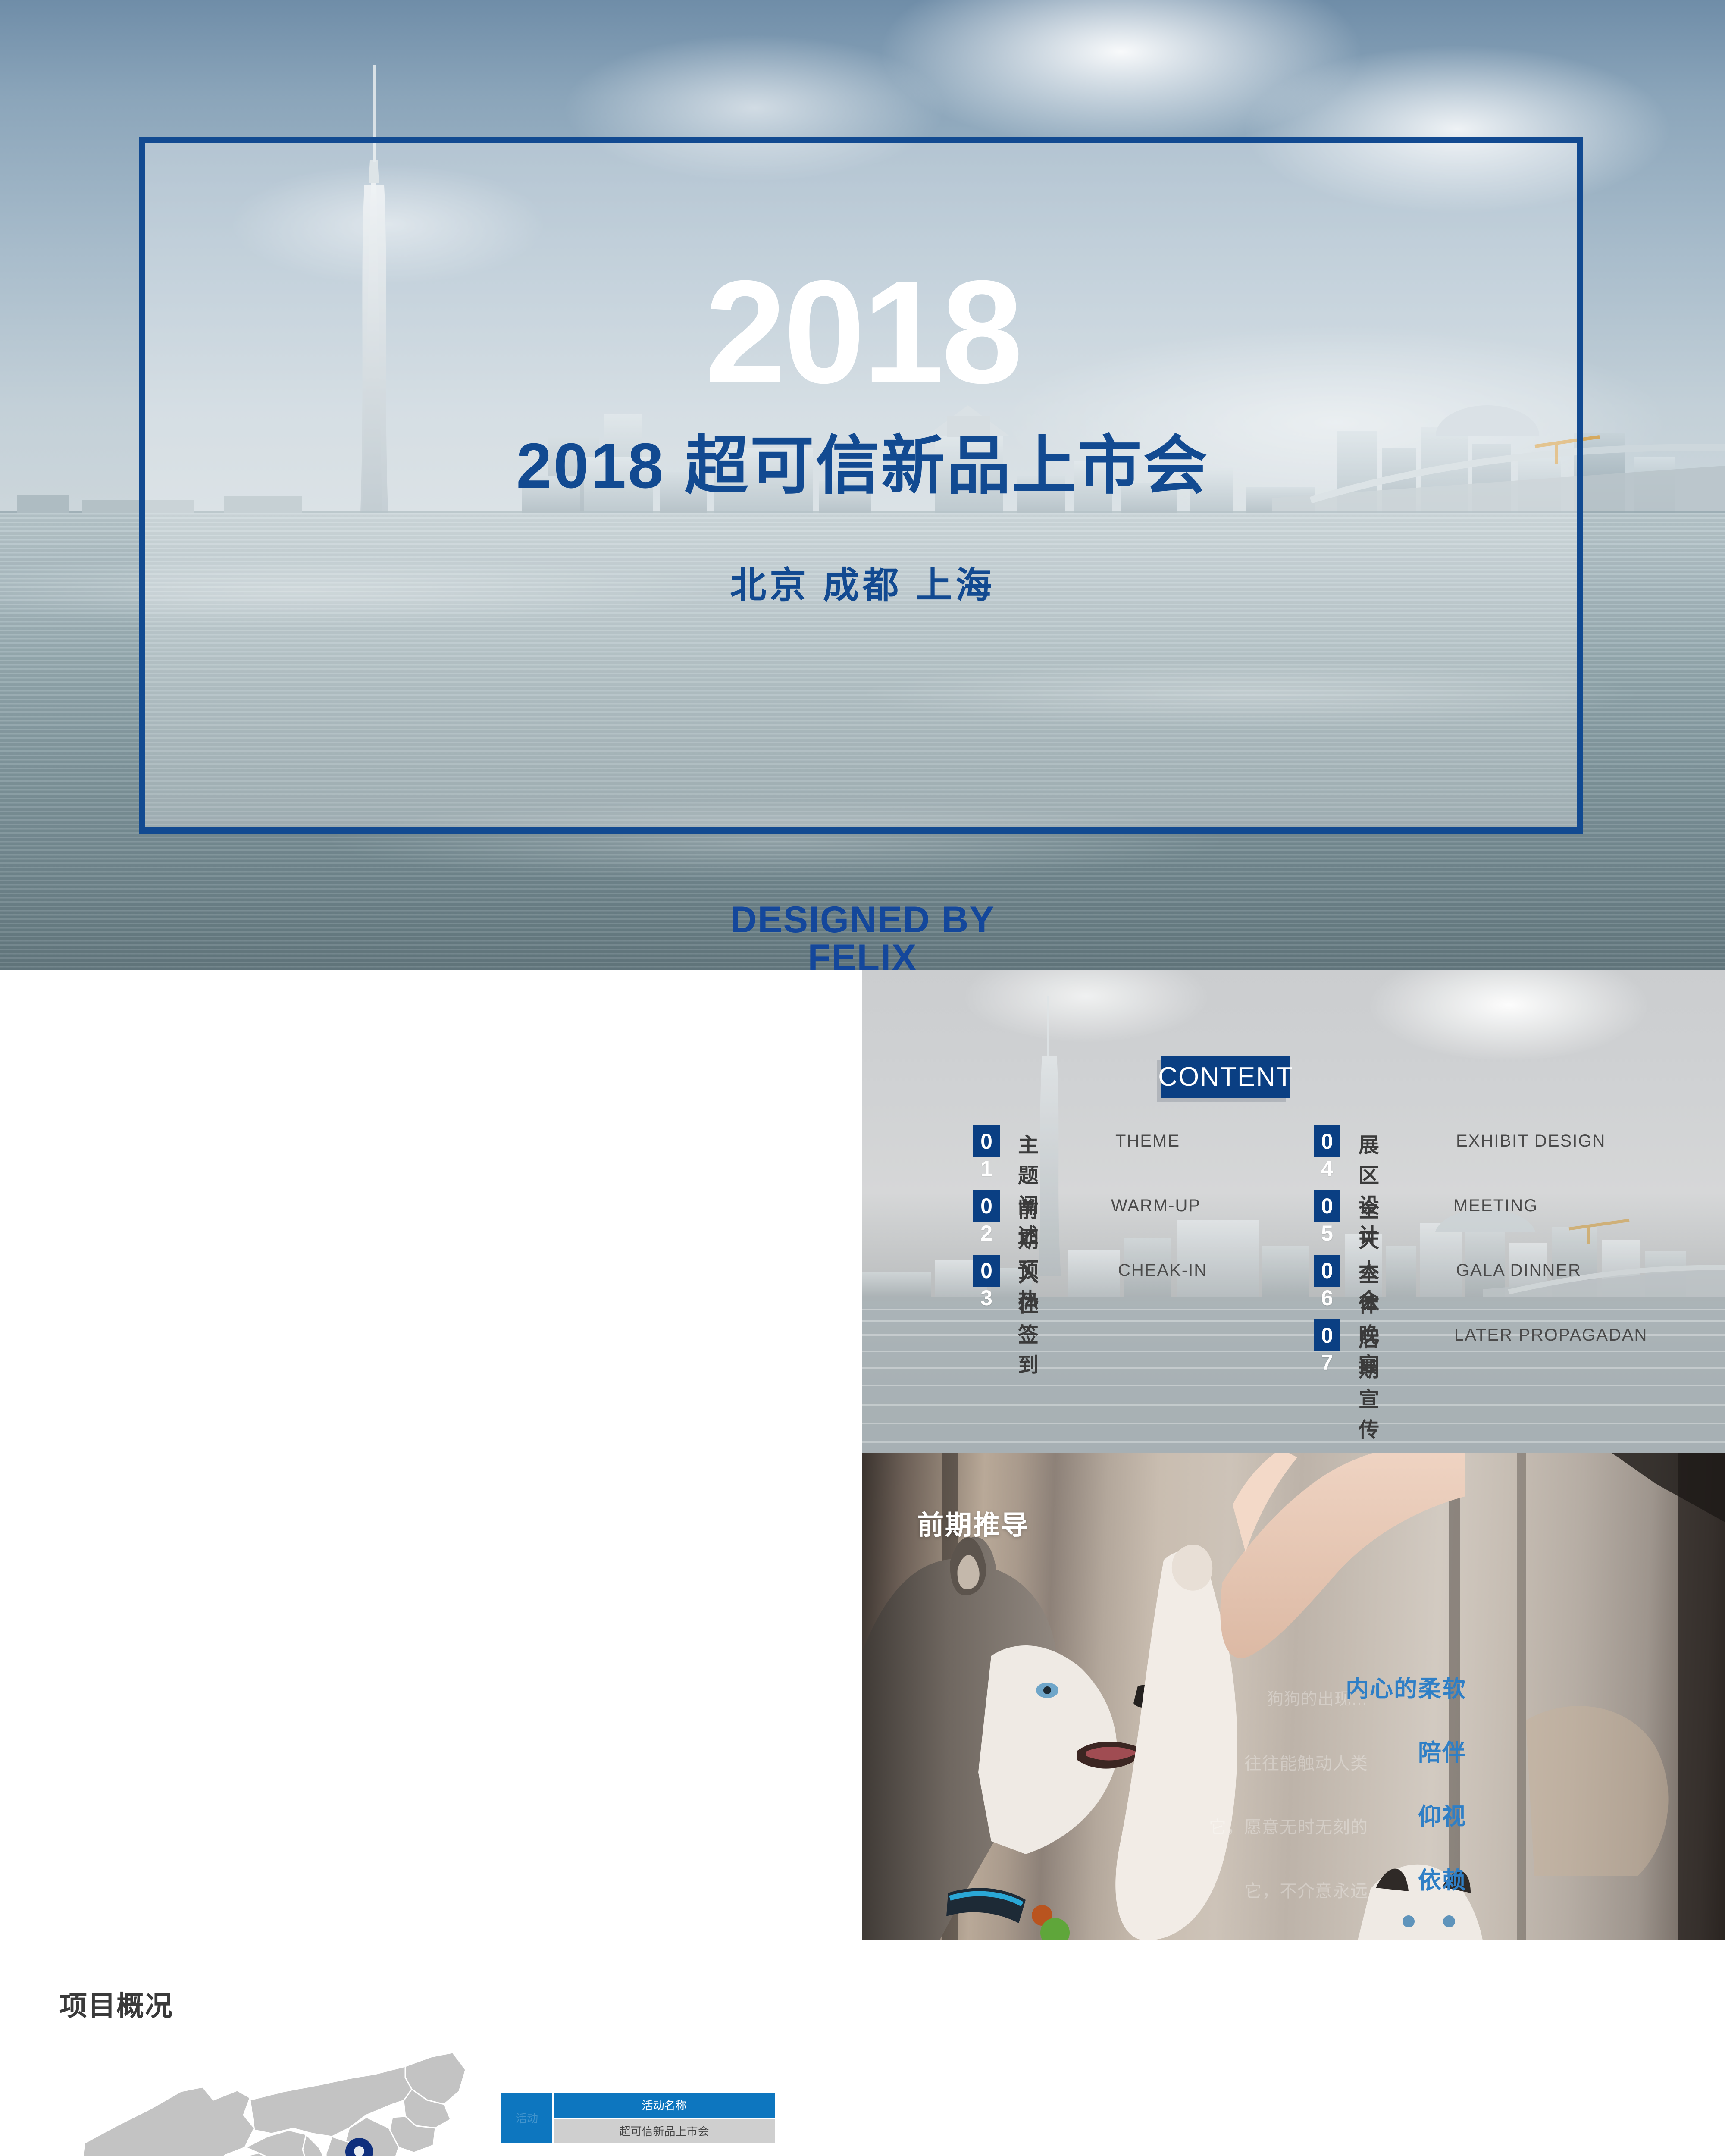 The width and height of the screenshot is (1725, 2156). What do you see at coordinates (1518, 1270) in the screenshot?
I see `item-label-en: GALA DINNER` at bounding box center [1518, 1270].